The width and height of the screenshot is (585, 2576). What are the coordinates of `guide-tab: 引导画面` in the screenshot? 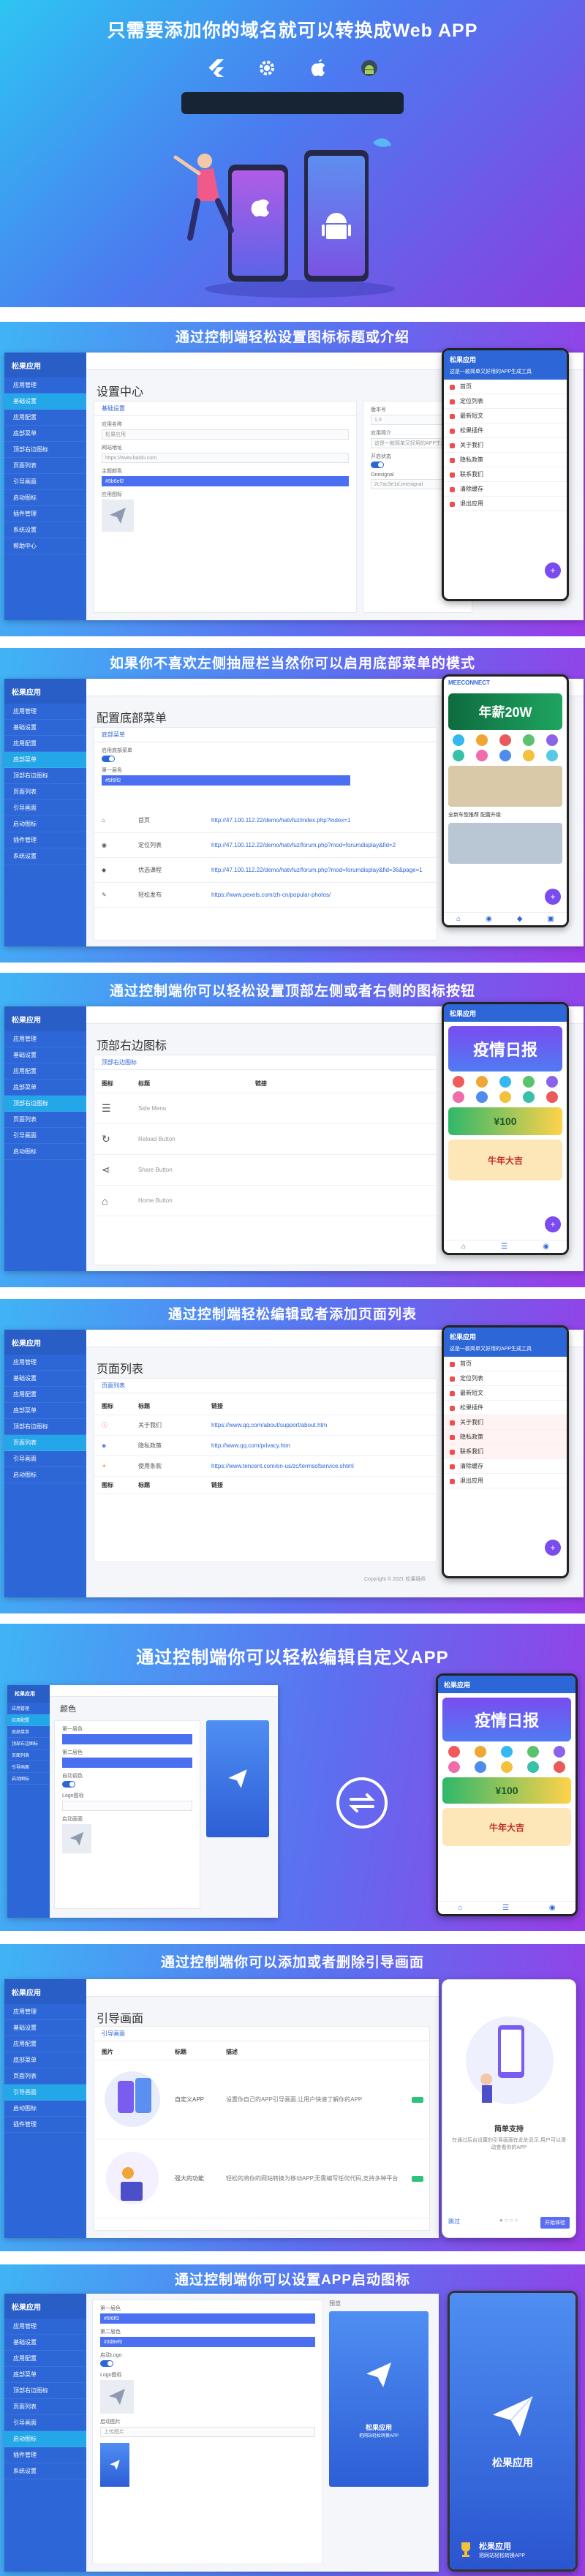 It's located at (261, 2034).